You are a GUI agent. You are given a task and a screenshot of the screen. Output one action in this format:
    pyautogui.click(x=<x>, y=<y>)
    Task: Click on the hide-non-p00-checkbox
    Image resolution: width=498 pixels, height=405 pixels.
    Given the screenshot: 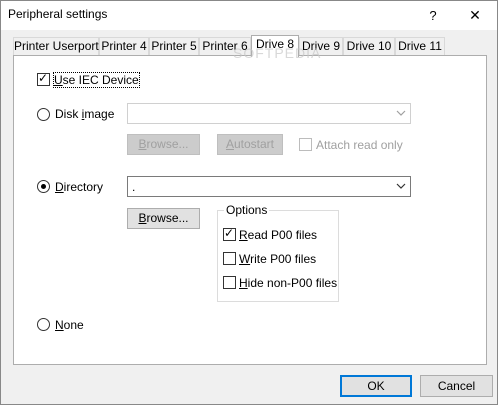 What is the action you would take?
    pyautogui.click(x=229, y=282)
    